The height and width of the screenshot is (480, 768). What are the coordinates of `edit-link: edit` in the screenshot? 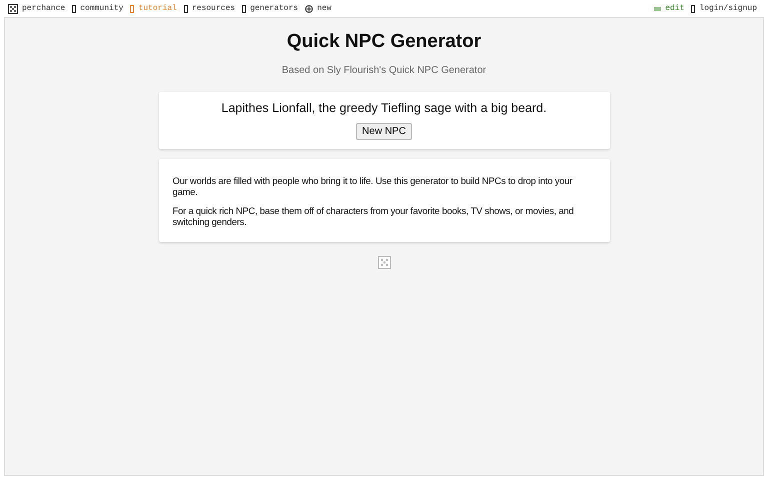 It's located at (674, 8).